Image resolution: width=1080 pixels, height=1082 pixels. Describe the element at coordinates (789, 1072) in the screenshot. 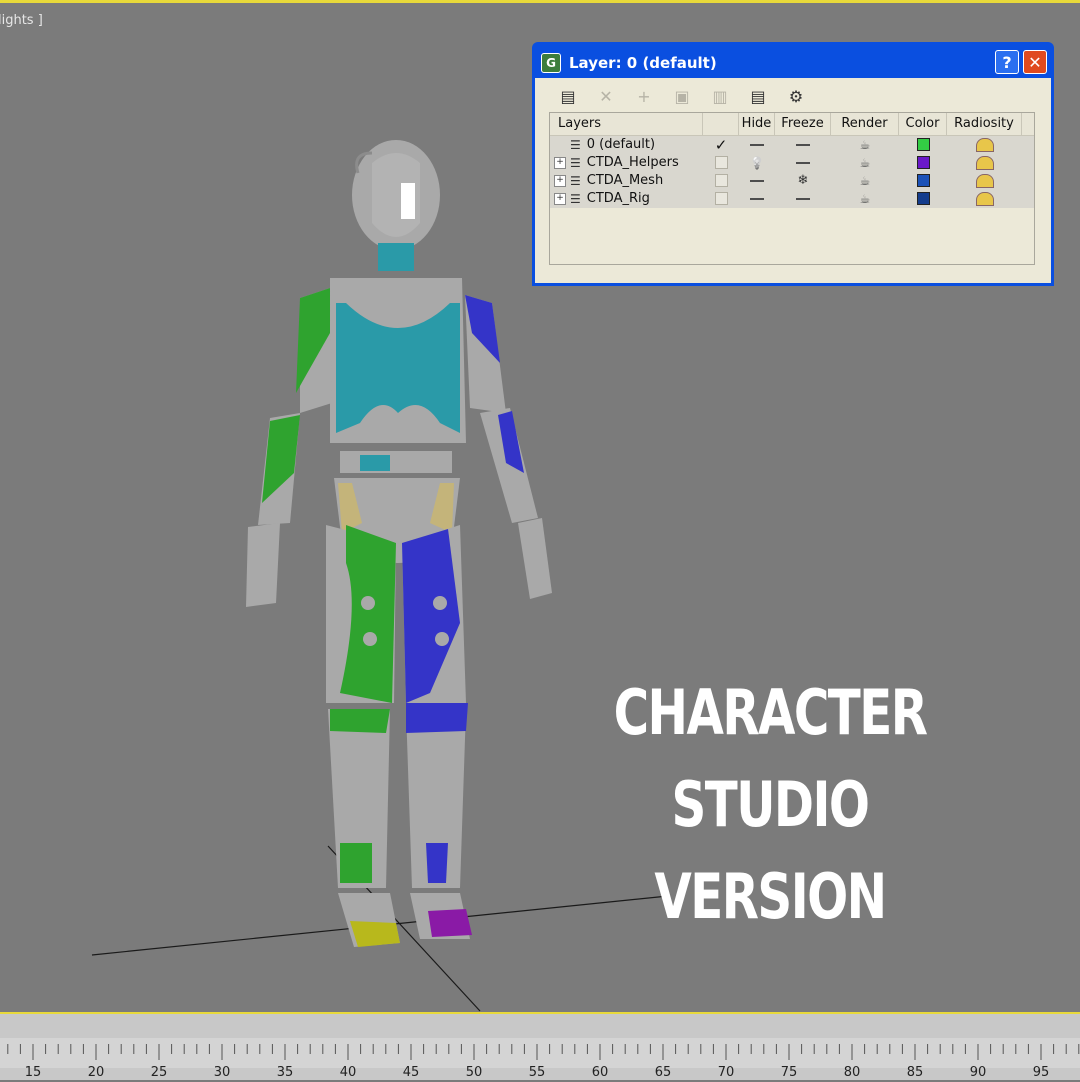

I see `ruler-frame-label: 75` at that location.